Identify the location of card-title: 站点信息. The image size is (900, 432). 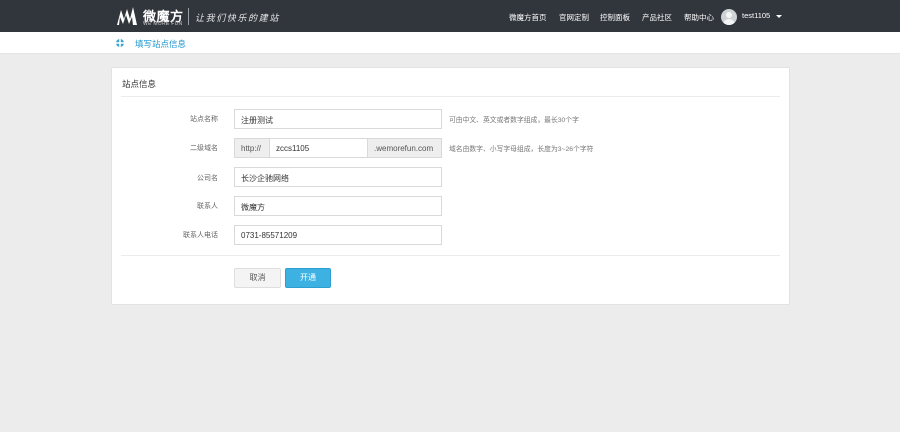
(139, 84).